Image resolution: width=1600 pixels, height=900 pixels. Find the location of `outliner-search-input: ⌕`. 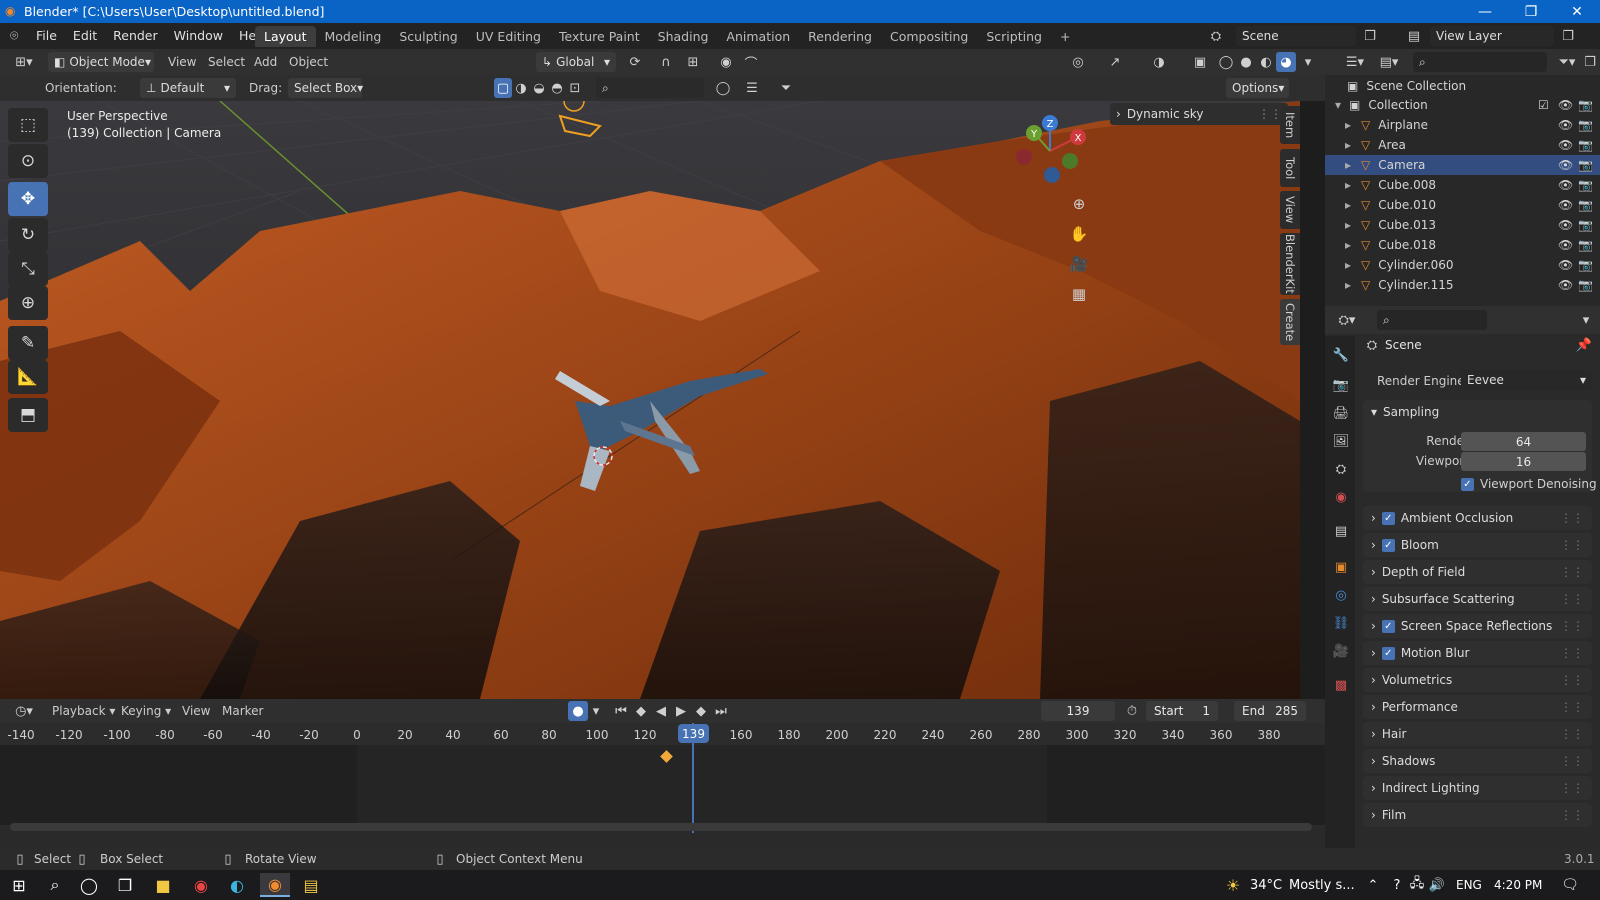

outliner-search-input: ⌕ is located at coordinates (1480, 62).